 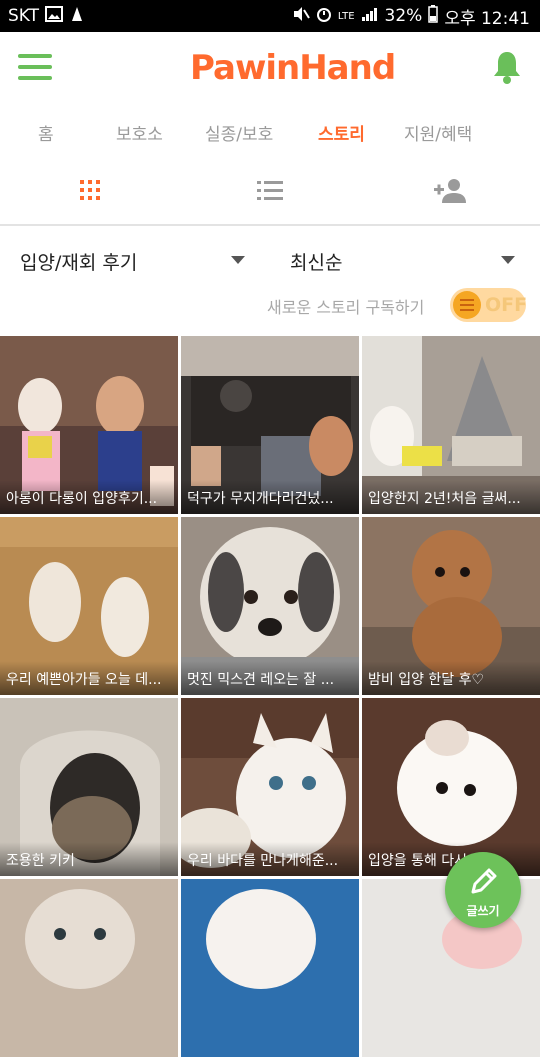 What do you see at coordinates (403, 16) in the screenshot?
I see `battery-percent: 32%` at bounding box center [403, 16].